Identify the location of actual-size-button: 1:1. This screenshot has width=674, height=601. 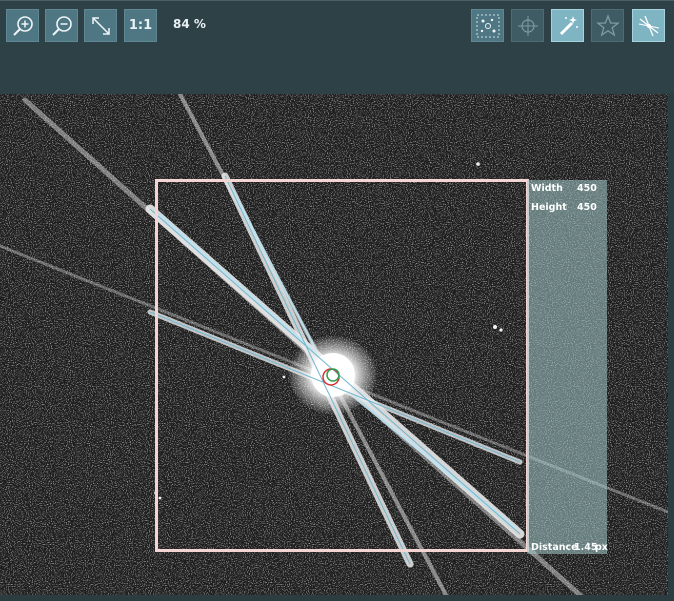
(140, 25).